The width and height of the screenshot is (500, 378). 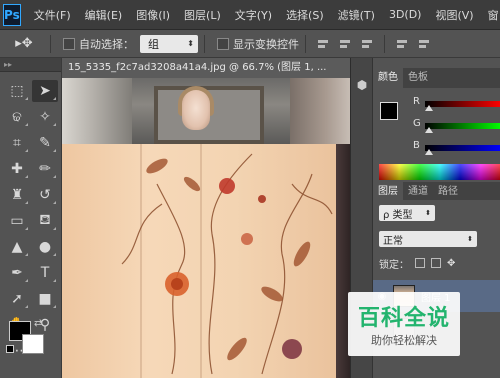 What do you see at coordinates (393, 241) in the screenshot?
I see `blend-mode-value: 正常` at bounding box center [393, 241].